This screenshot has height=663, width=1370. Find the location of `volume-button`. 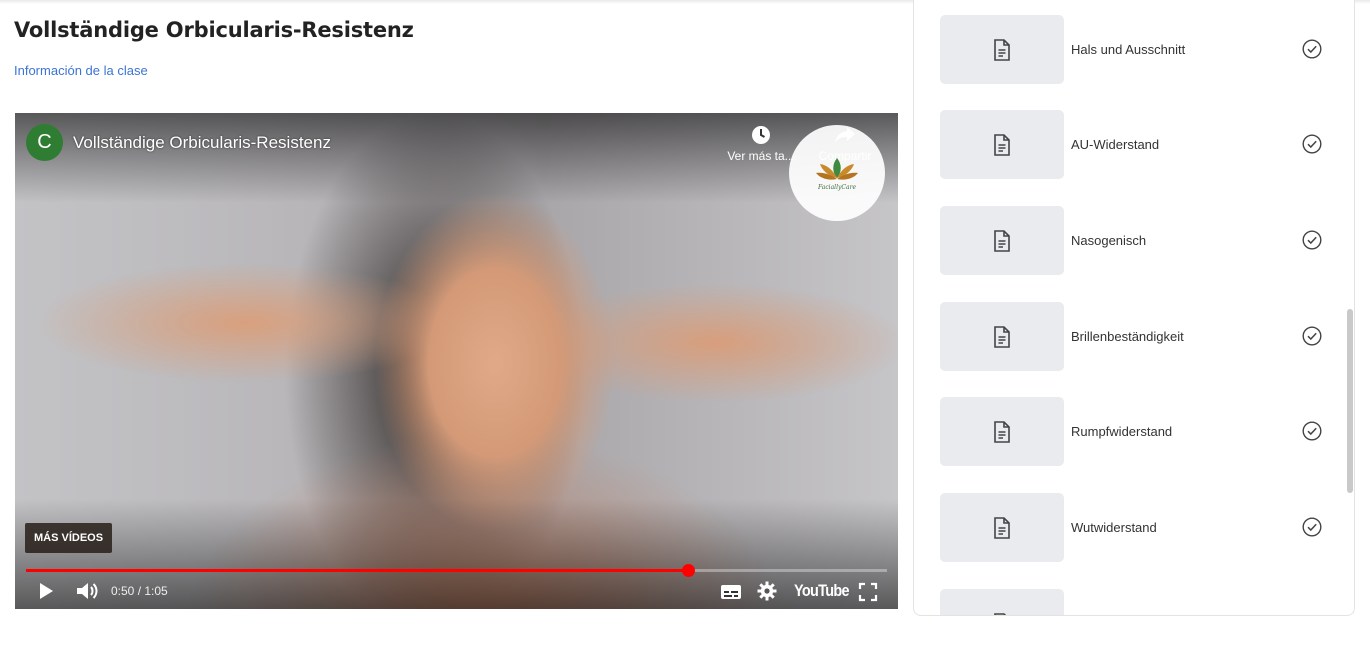

volume-button is located at coordinates (87, 593).